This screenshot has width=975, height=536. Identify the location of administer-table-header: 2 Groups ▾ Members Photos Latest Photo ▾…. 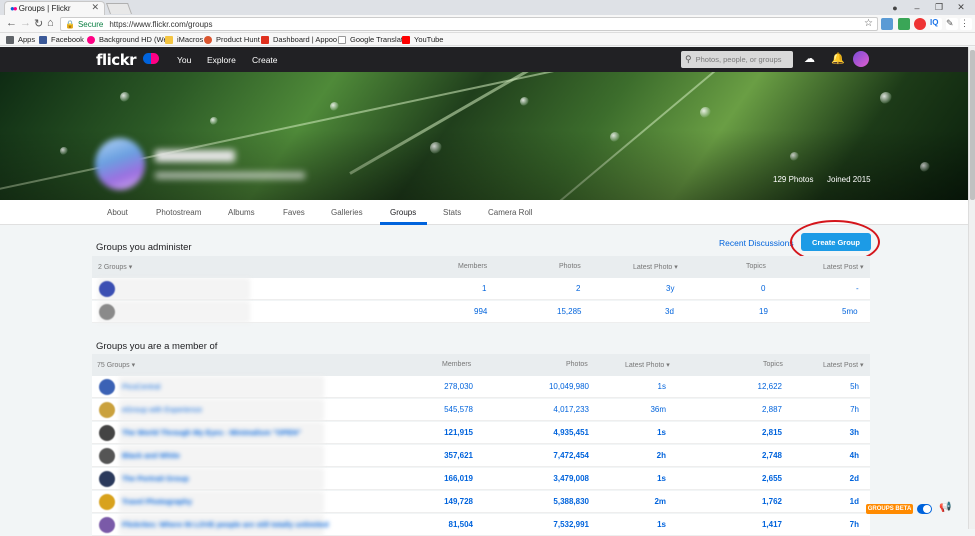
(481, 267).